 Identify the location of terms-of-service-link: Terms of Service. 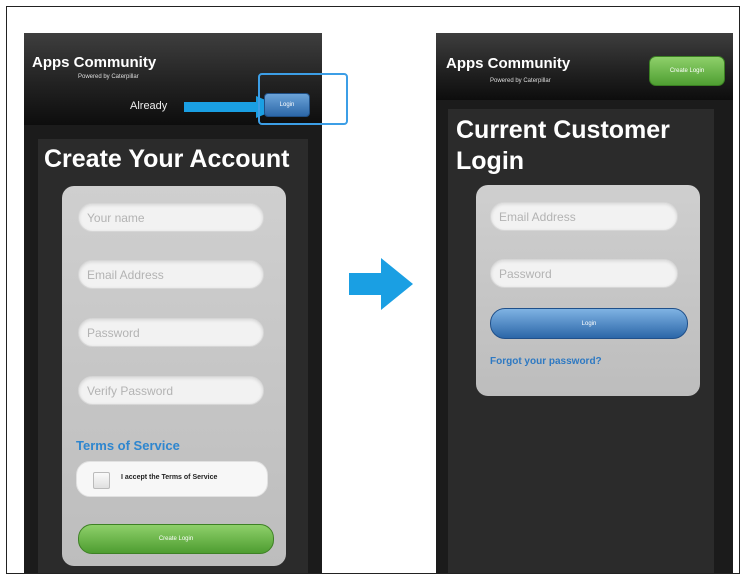
(128, 445).